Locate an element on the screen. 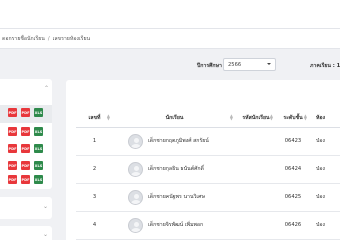 This screenshot has width=340, height=240. grade-cell: 06424 is located at coordinates (293, 169).